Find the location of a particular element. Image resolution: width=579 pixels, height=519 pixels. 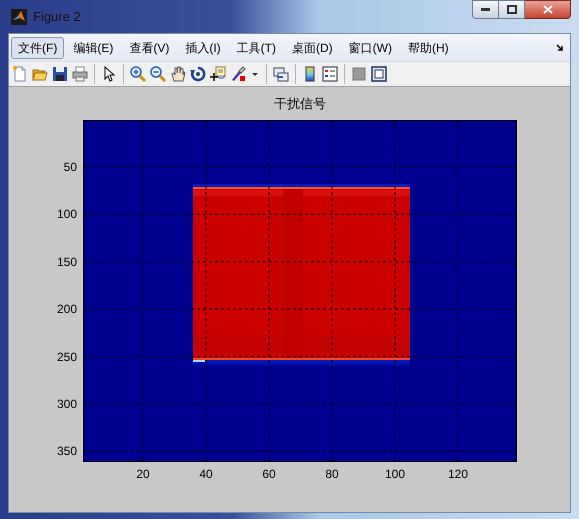

minimize-icon is located at coordinates (485, 9).